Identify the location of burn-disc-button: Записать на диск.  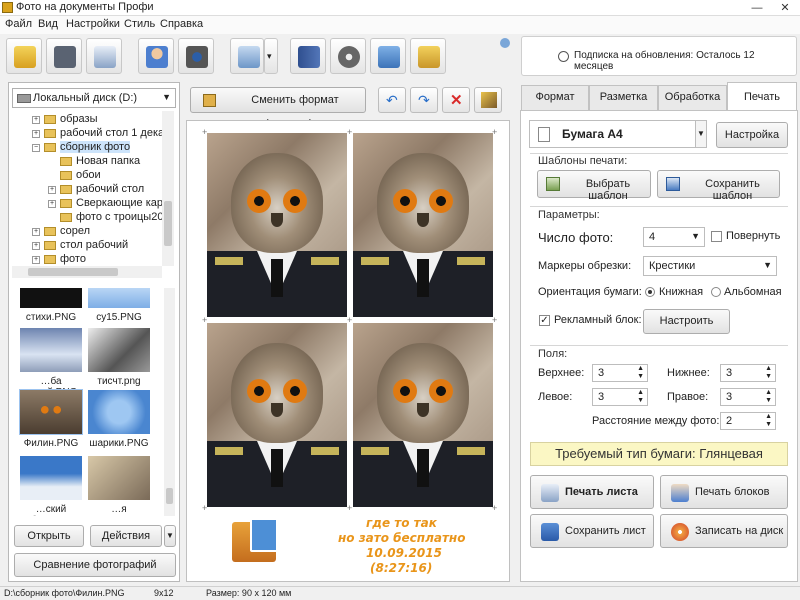
(724, 531).